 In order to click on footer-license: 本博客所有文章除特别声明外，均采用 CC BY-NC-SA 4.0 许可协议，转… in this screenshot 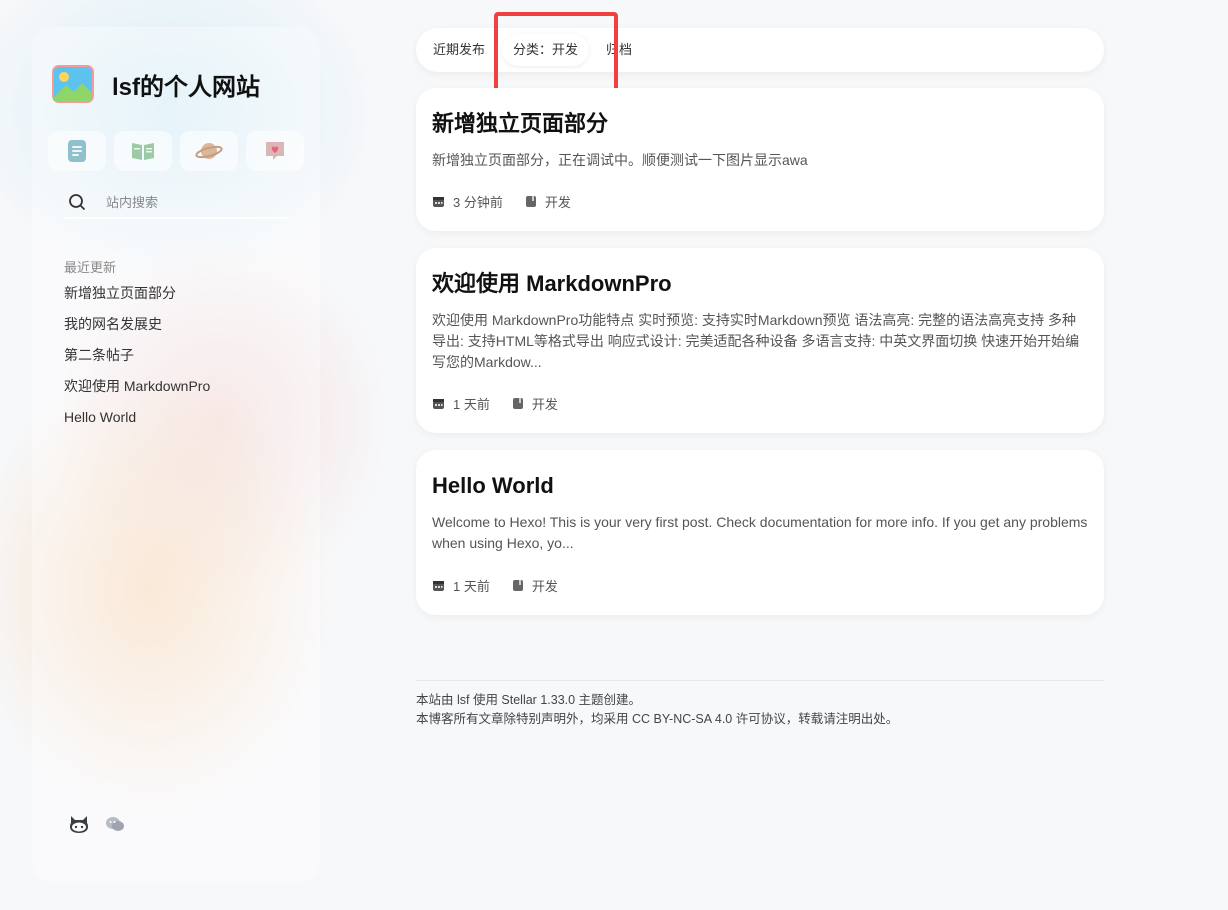, I will do `click(657, 719)`.